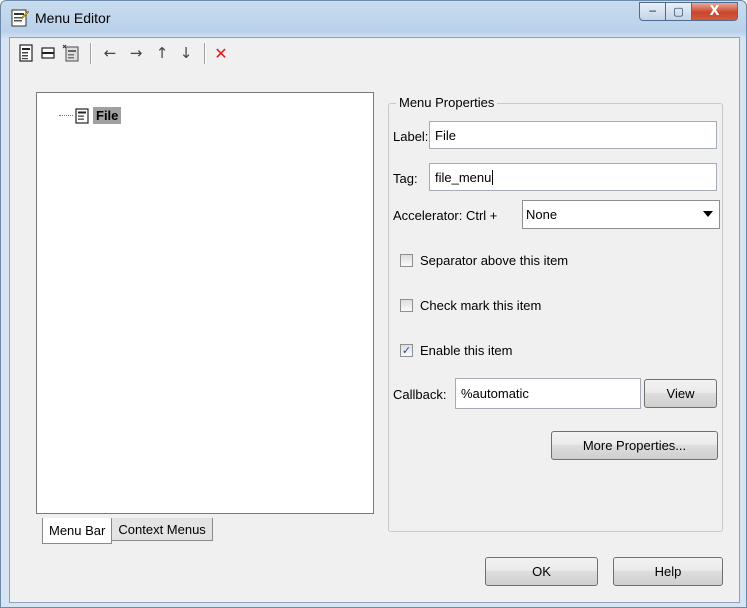  I want to click on tag-field-value: file_menu, so click(463, 177).